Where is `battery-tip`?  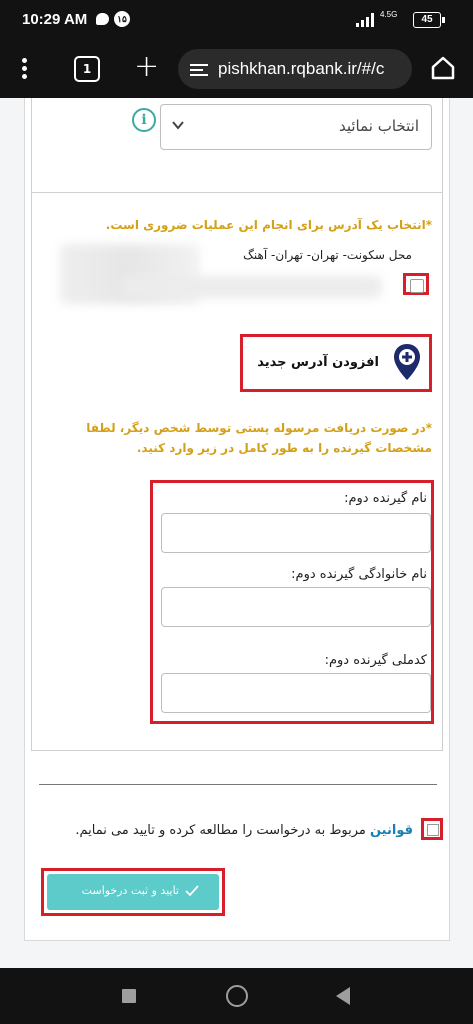
battery-tip is located at coordinates (443, 20).